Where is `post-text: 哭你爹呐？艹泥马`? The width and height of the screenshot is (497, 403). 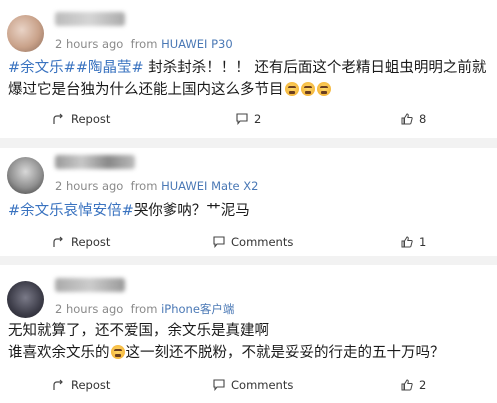 post-text: 哭你爹呐？艹泥马 is located at coordinates (191, 211).